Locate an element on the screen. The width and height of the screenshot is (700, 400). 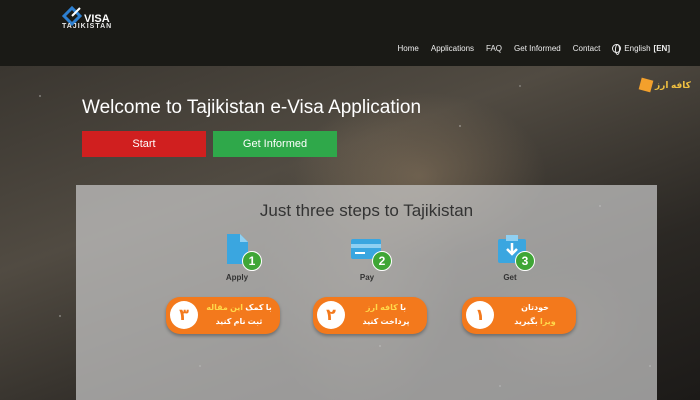
badge-text: با کافه ارز پرداخت کنید is located at coordinates (386, 314).